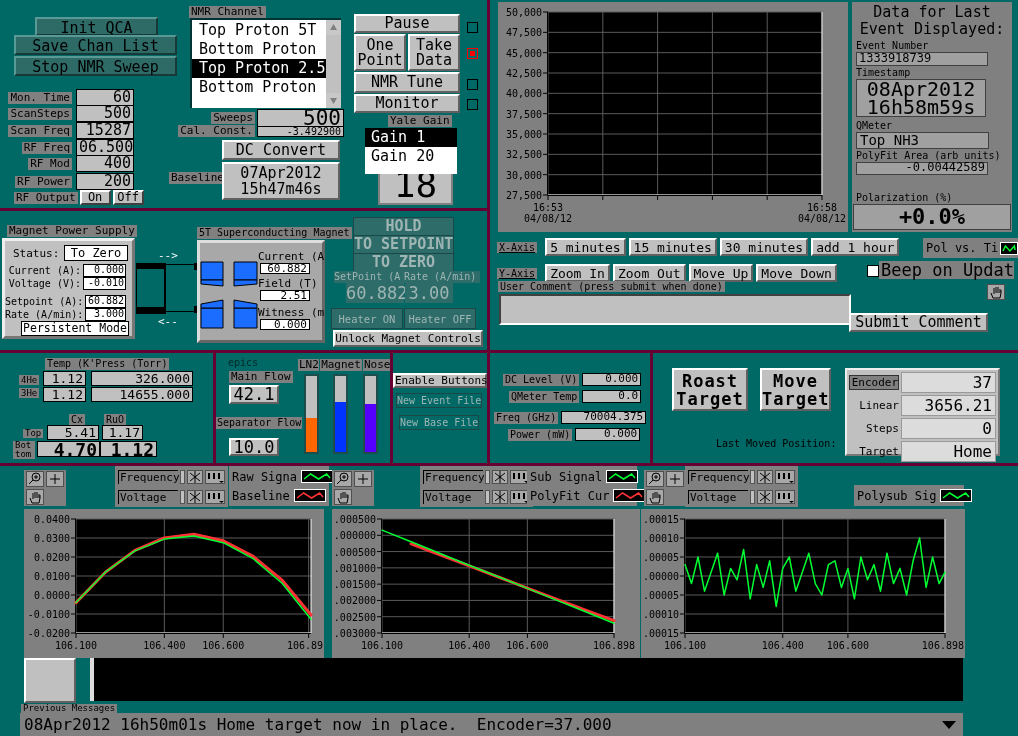 Image resolution: width=1018 pixels, height=736 pixels. What do you see at coordinates (281, 150) in the screenshot?
I see `command-button: DC Convert` at bounding box center [281, 150].